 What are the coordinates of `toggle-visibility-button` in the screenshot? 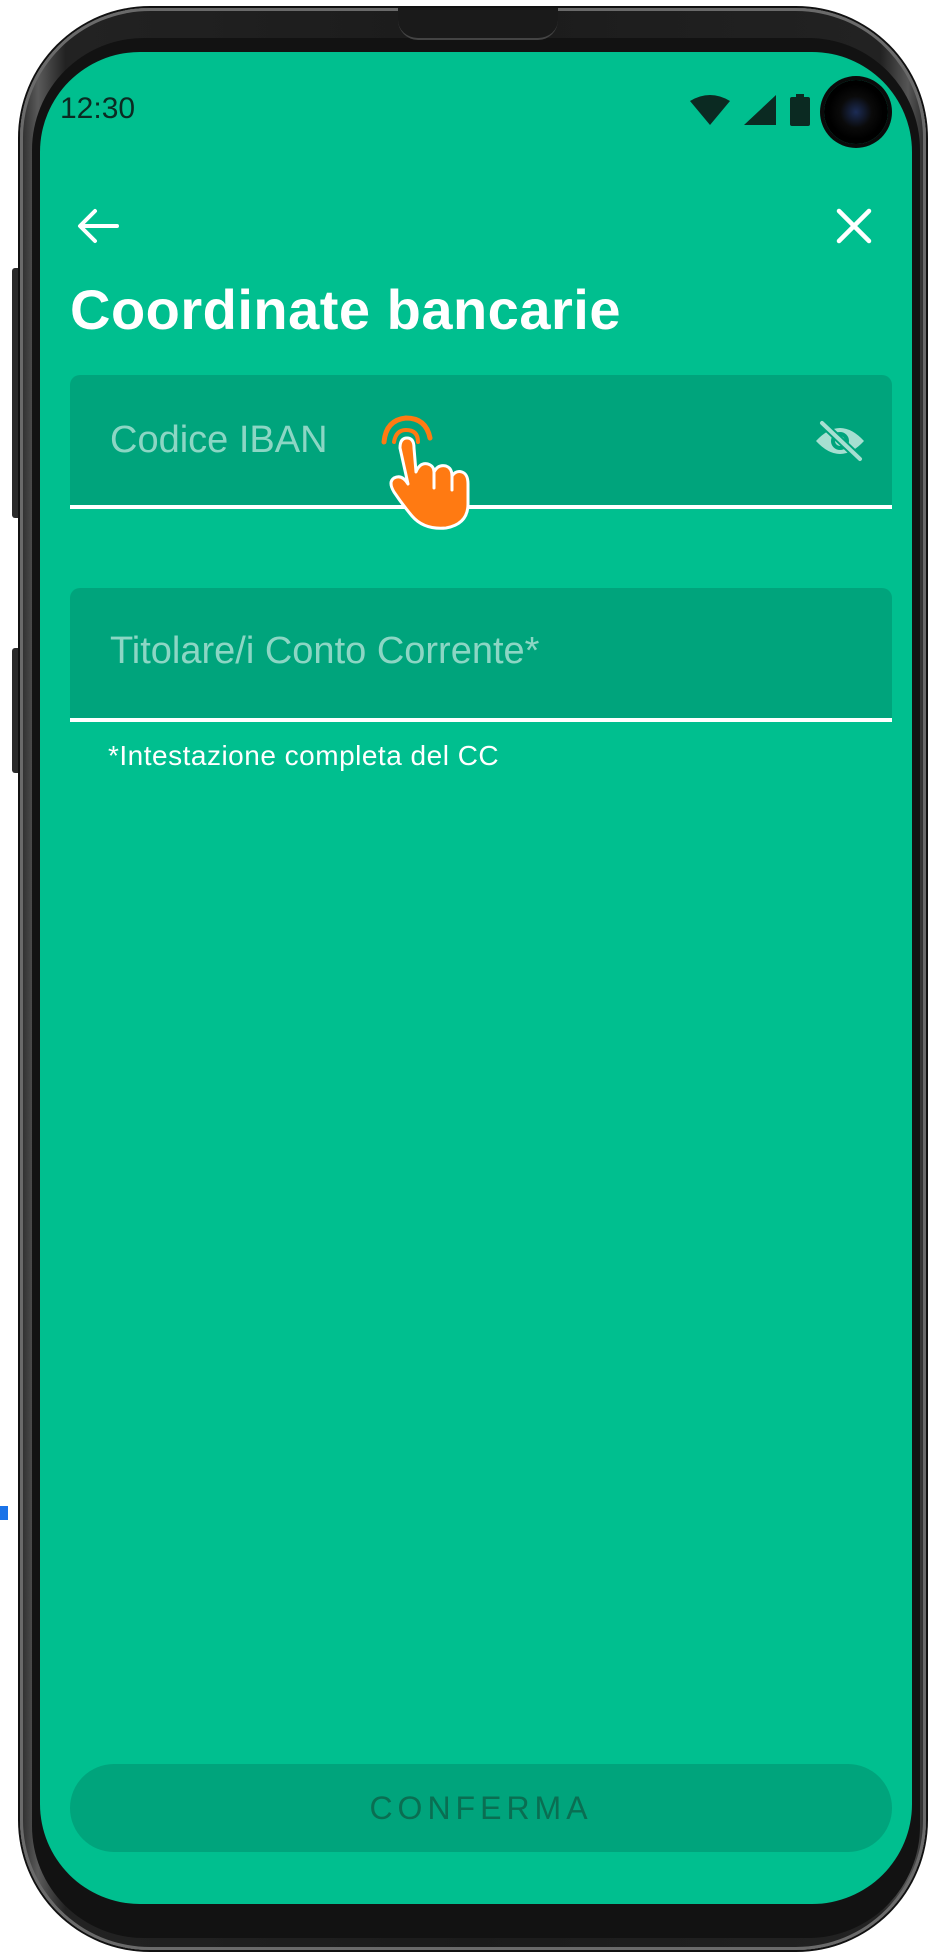 It's located at (840, 441).